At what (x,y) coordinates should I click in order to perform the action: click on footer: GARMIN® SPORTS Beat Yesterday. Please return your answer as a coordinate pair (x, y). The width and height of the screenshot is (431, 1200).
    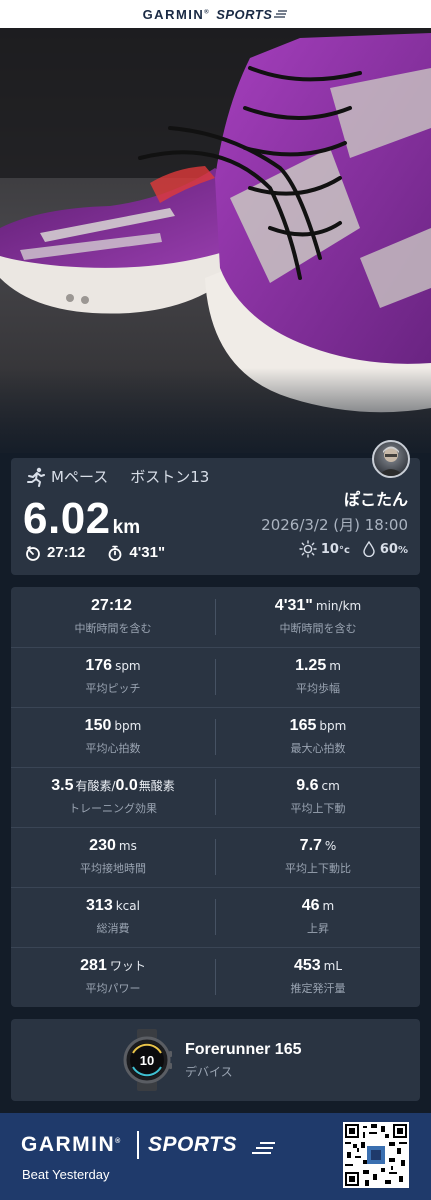
    Looking at the image, I should click on (215, 1156).